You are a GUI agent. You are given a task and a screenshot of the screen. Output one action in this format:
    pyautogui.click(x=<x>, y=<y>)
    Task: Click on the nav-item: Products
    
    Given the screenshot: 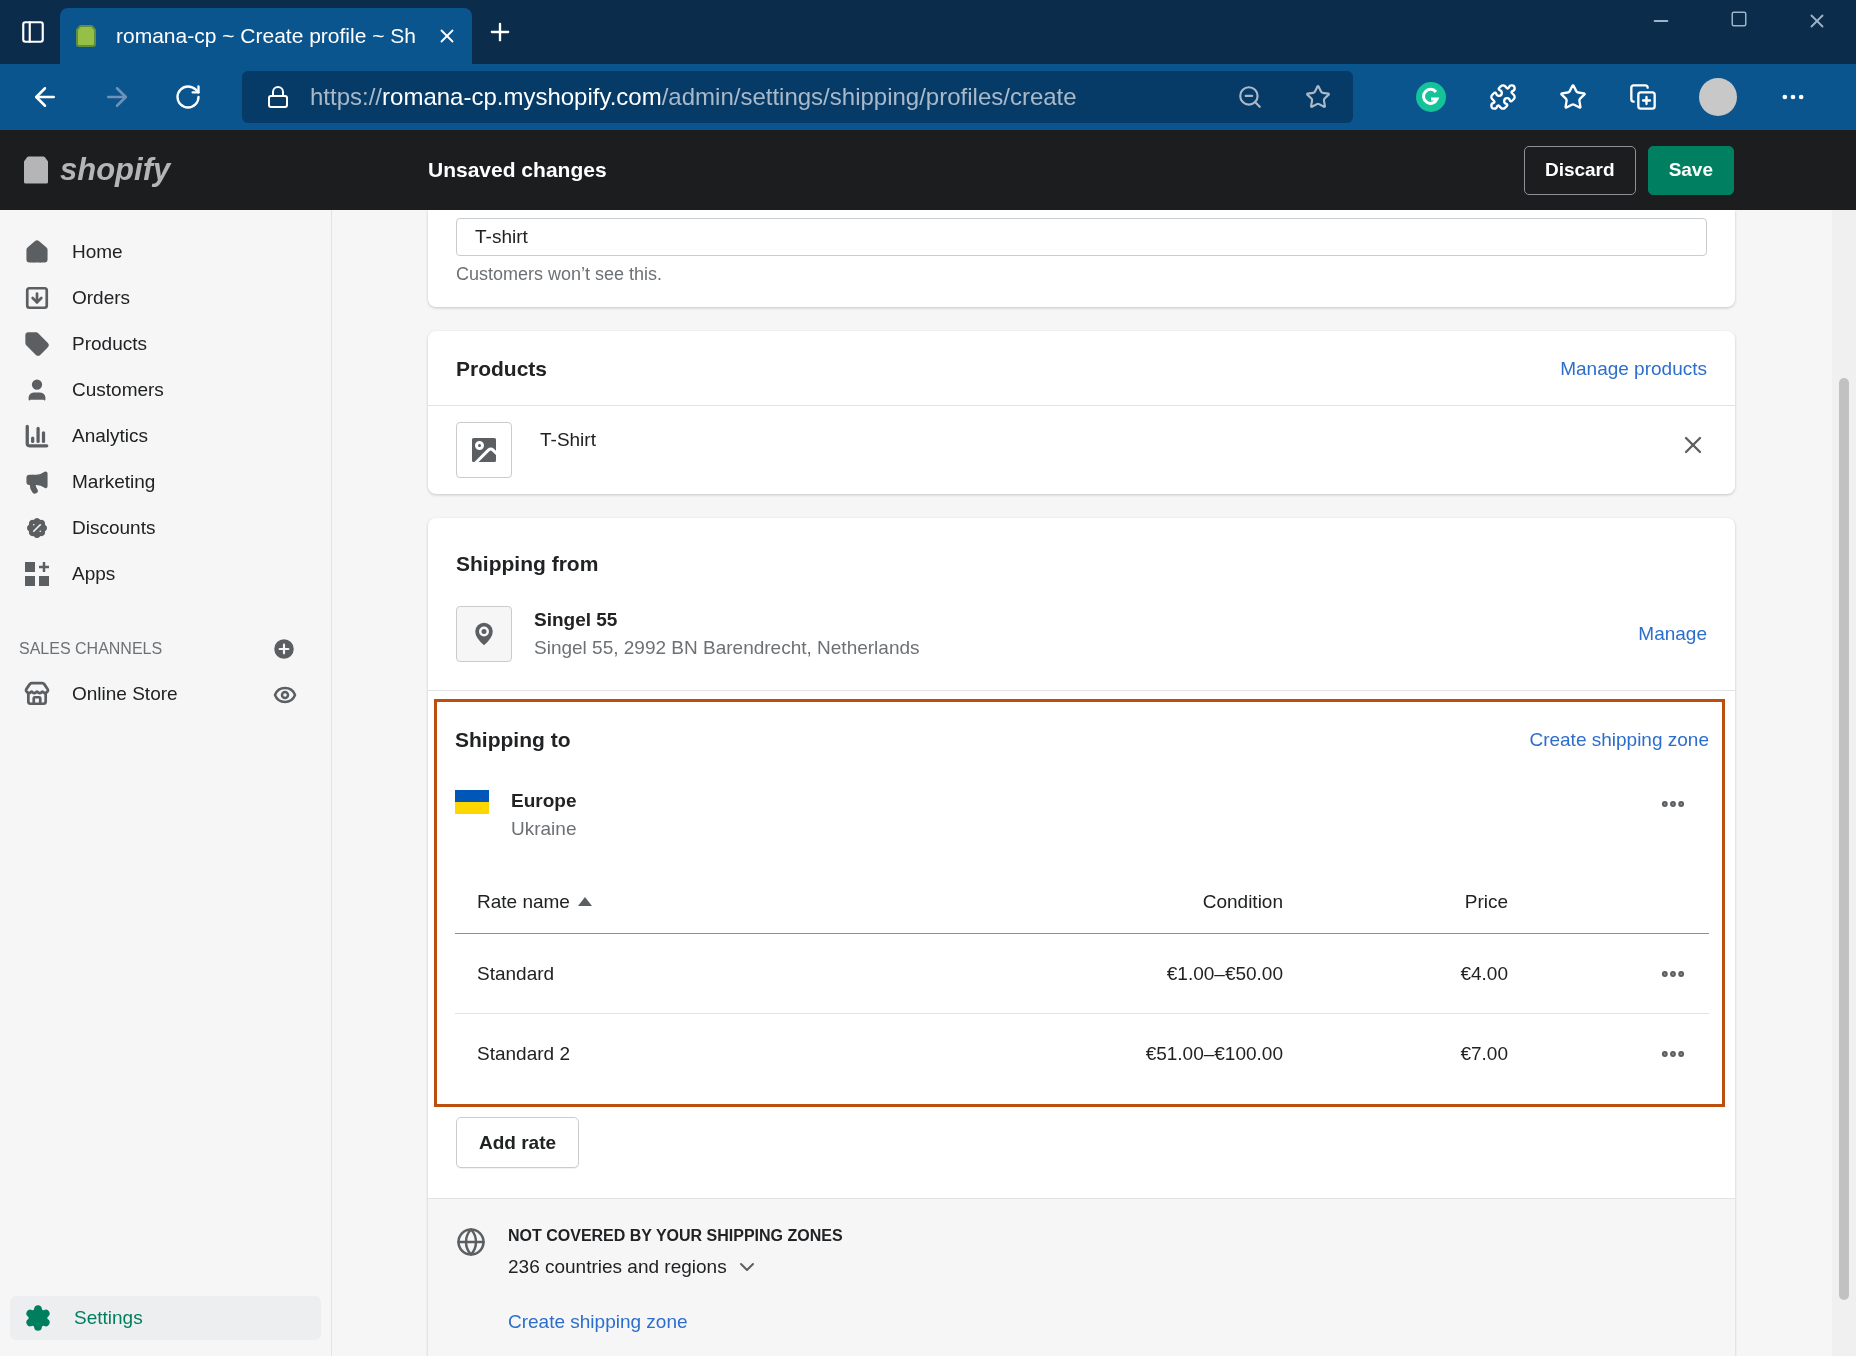 What is the action you would take?
    pyautogui.click(x=165, y=344)
    